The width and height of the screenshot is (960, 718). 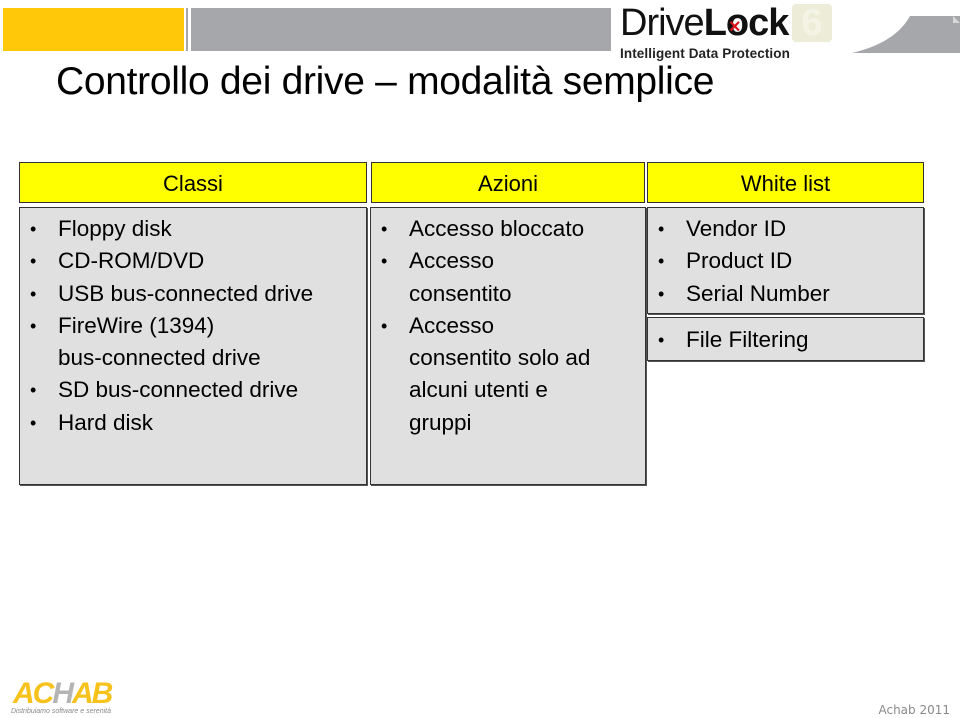 I want to click on list-item: • Product ID, so click(x=785, y=261).